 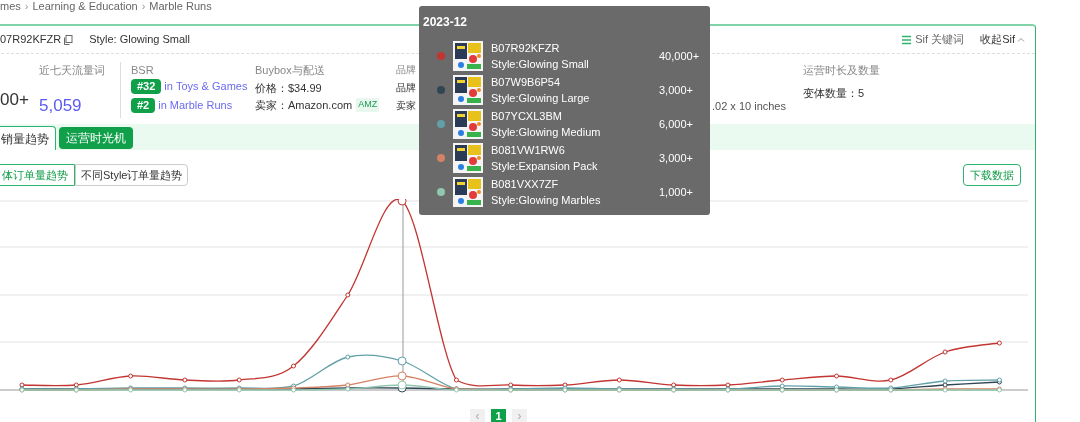 What do you see at coordinates (406, 69) in the screenshot?
I see `stat-label: 品牌` at bounding box center [406, 69].